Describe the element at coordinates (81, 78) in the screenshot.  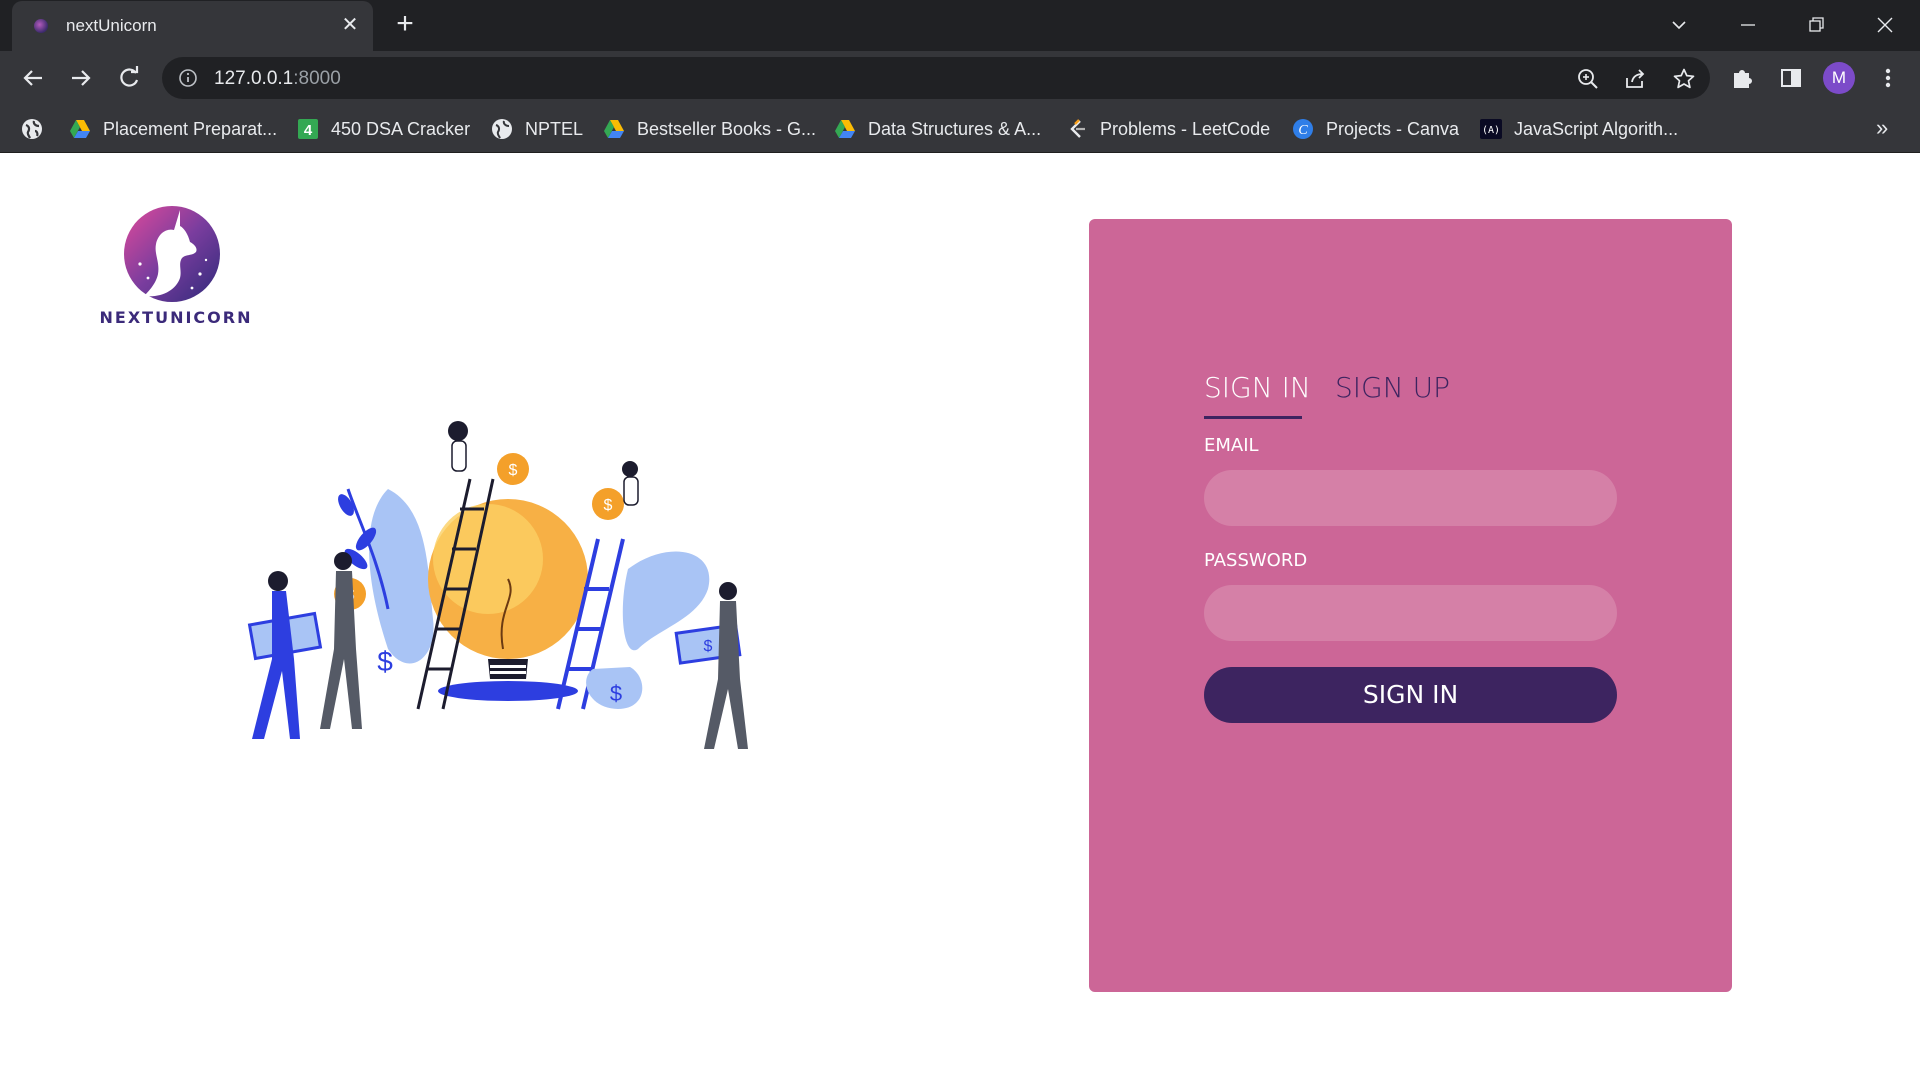
I see `forward-arrow-icon` at that location.